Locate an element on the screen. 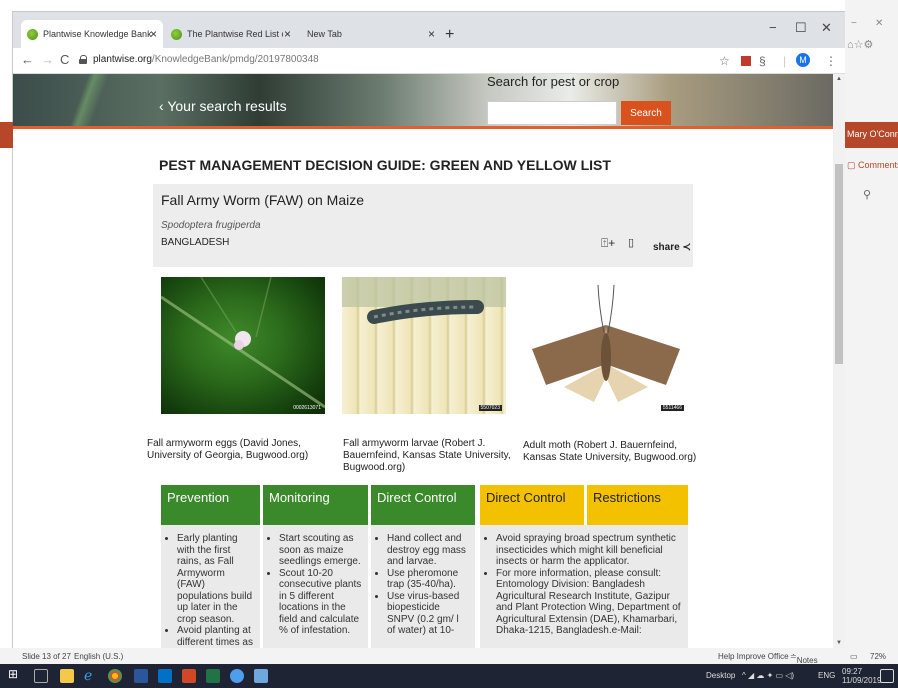 This screenshot has height=688, width=898. tab-title: The Plantwise Red List of Pestici is located at coordinates (235, 34).